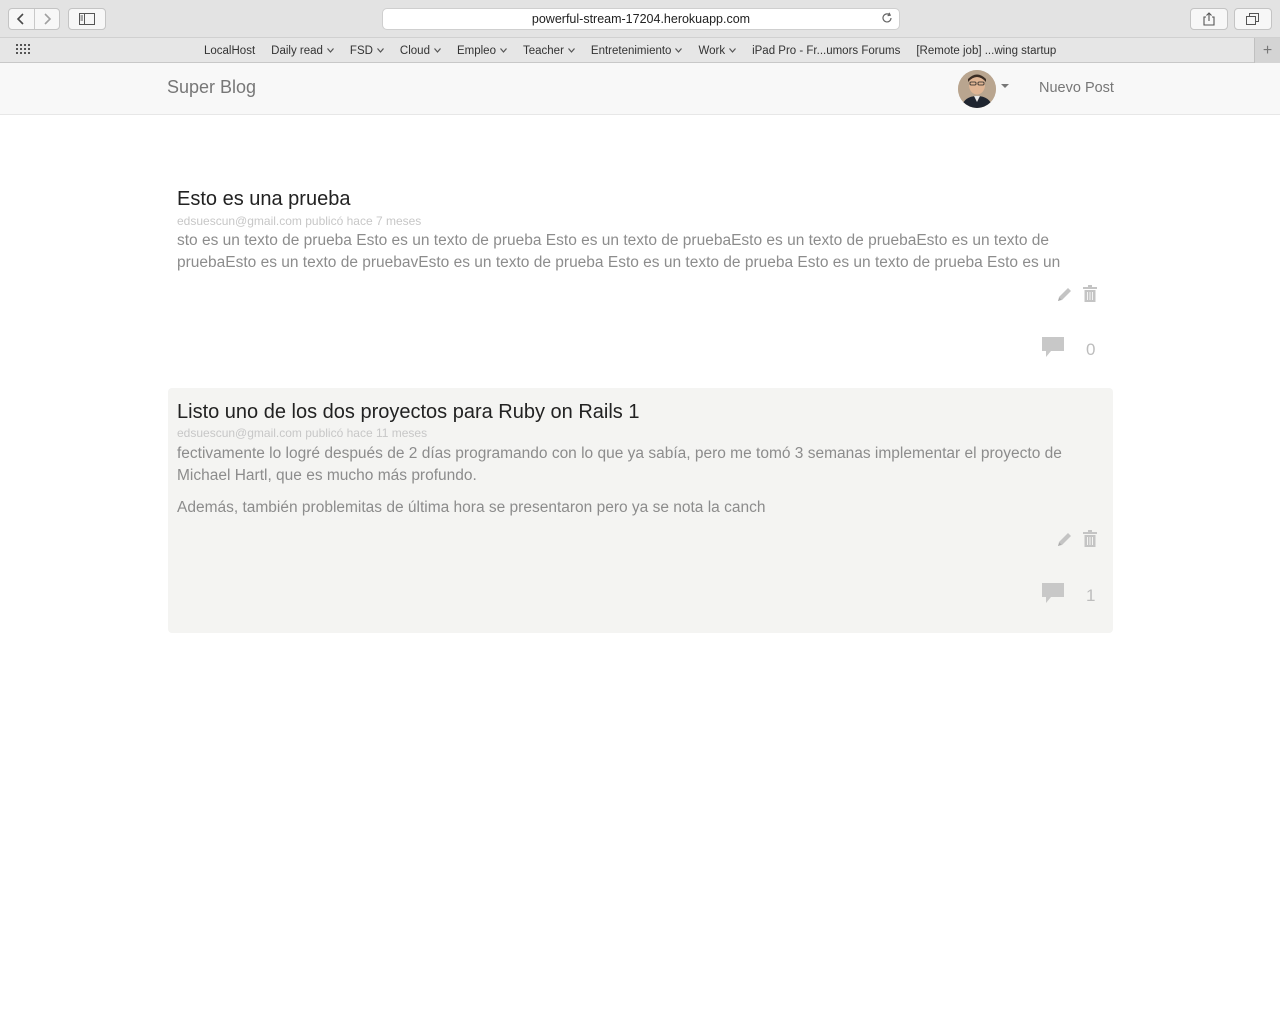 Image resolution: width=1280 pixels, height=1024 pixels. What do you see at coordinates (1253, 19) in the screenshot?
I see `tabs-overview-icon` at bounding box center [1253, 19].